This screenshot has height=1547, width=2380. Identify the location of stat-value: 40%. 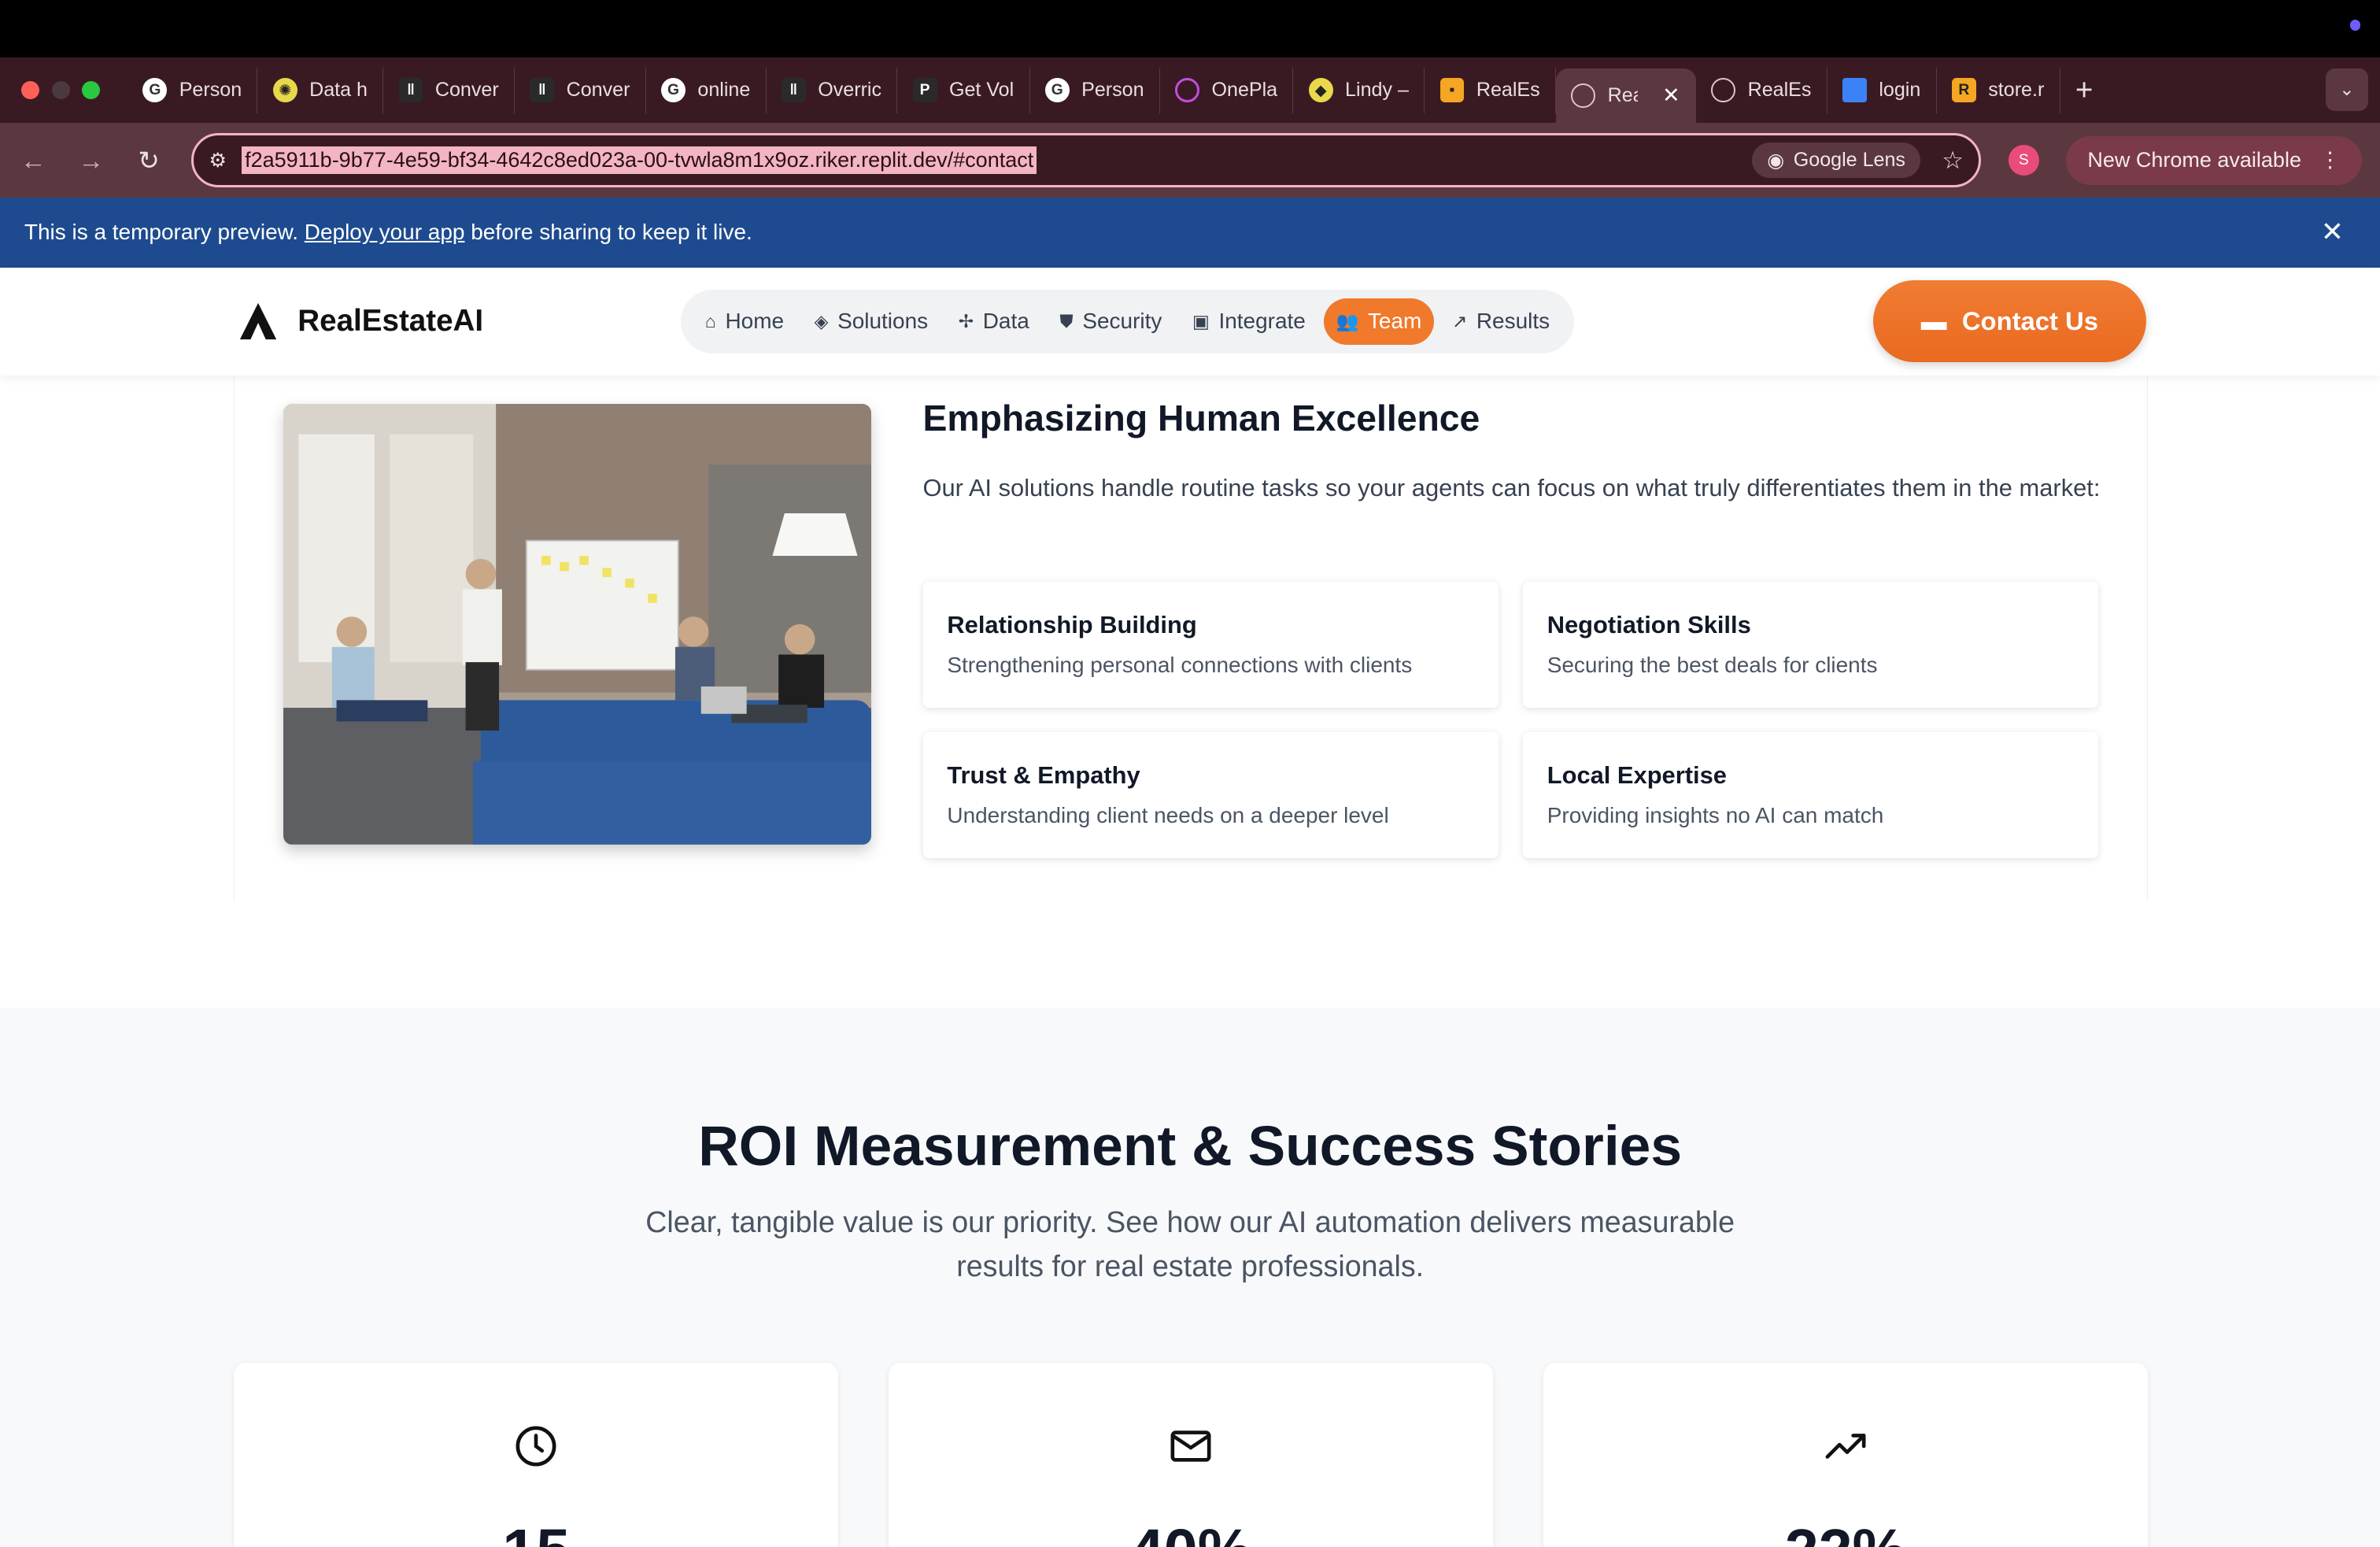
(1191, 1531).